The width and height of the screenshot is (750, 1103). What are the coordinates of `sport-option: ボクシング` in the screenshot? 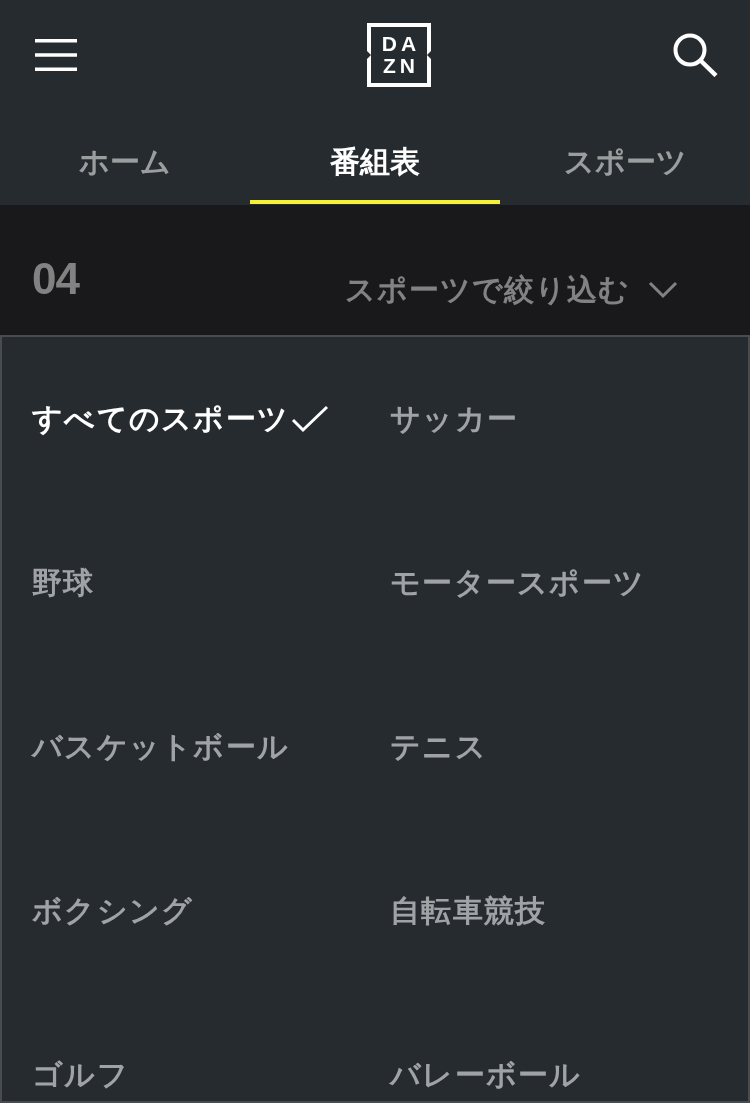 It's located at (113, 911).